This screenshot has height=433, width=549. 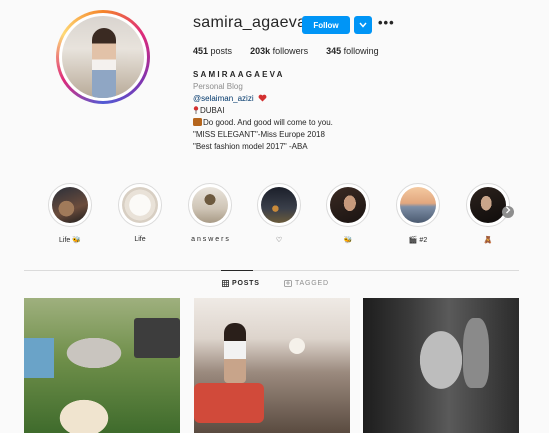 I want to click on profile-avatar, so click(x=103, y=57).